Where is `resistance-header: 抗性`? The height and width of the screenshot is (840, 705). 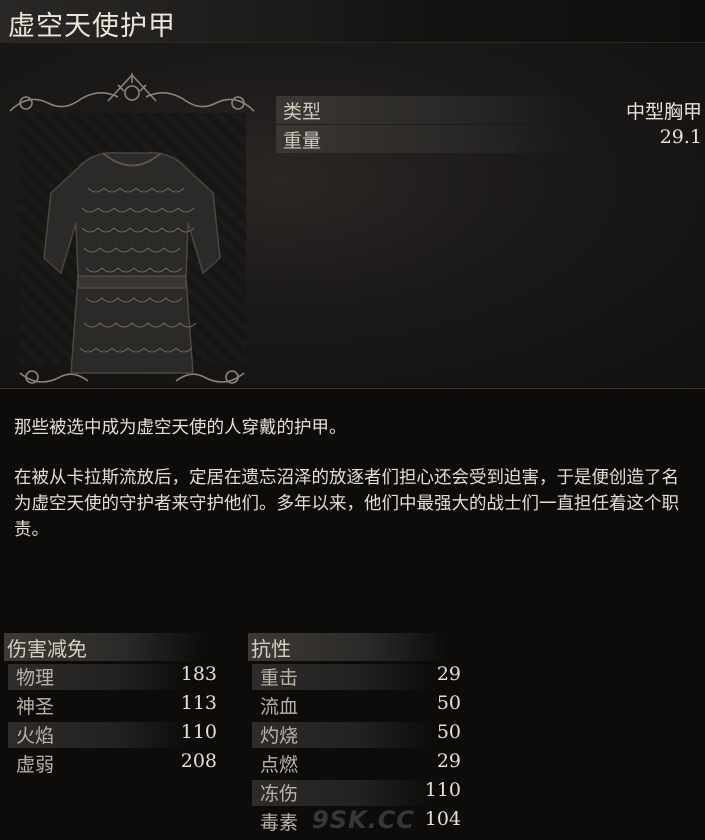 resistance-header: 抗性 is located at coordinates (348, 647).